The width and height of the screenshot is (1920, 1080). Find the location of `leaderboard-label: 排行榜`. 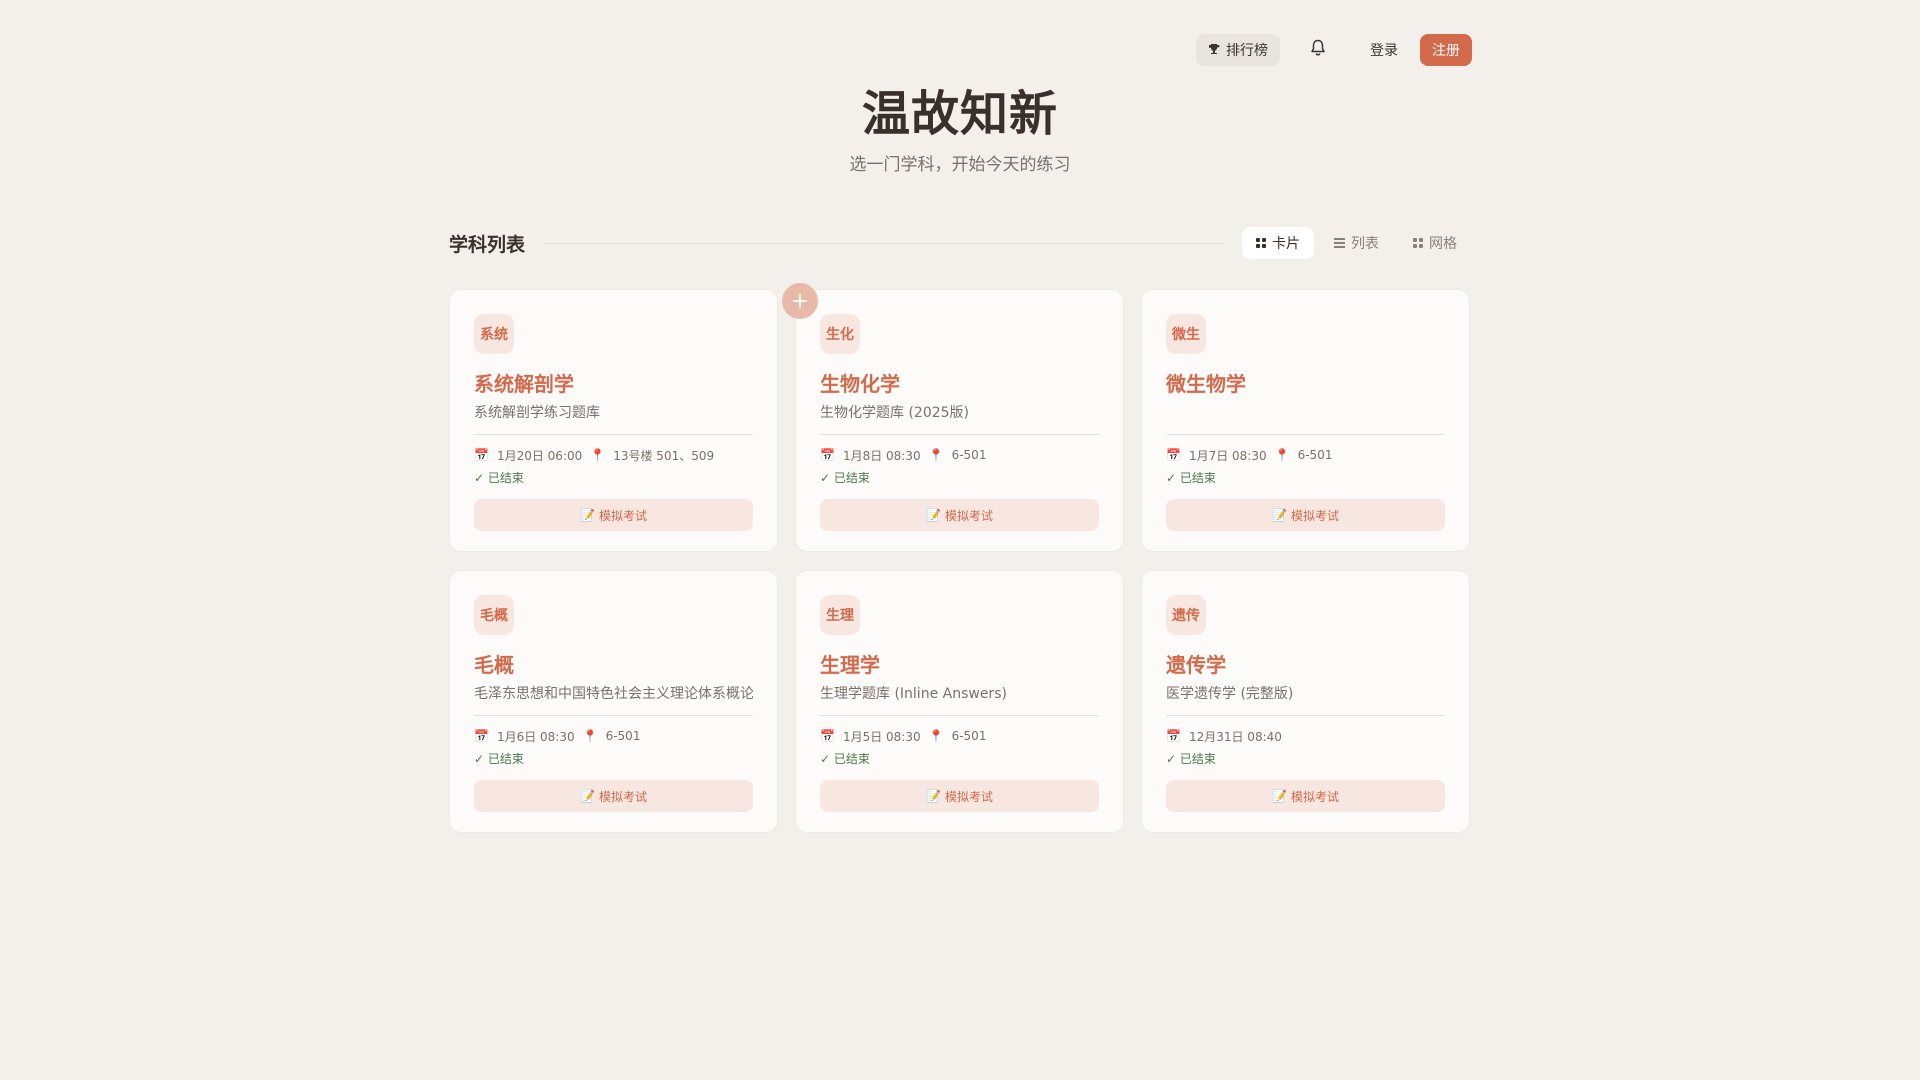

leaderboard-label: 排行榜 is located at coordinates (1247, 51).